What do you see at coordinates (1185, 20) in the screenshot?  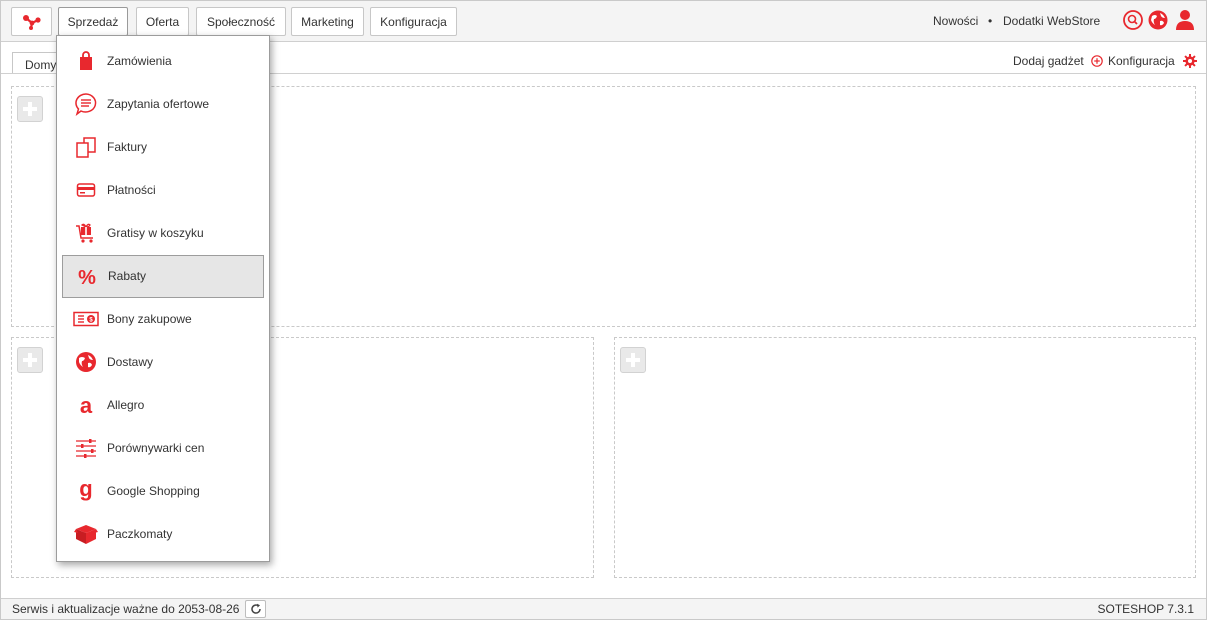 I see `user-icon` at bounding box center [1185, 20].